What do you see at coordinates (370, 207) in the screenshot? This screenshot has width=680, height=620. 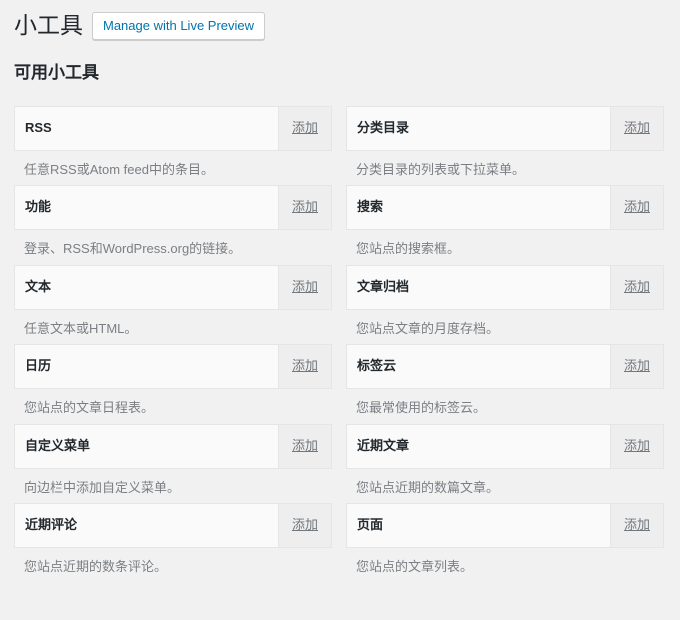 I see `widget-title: 搜索` at bounding box center [370, 207].